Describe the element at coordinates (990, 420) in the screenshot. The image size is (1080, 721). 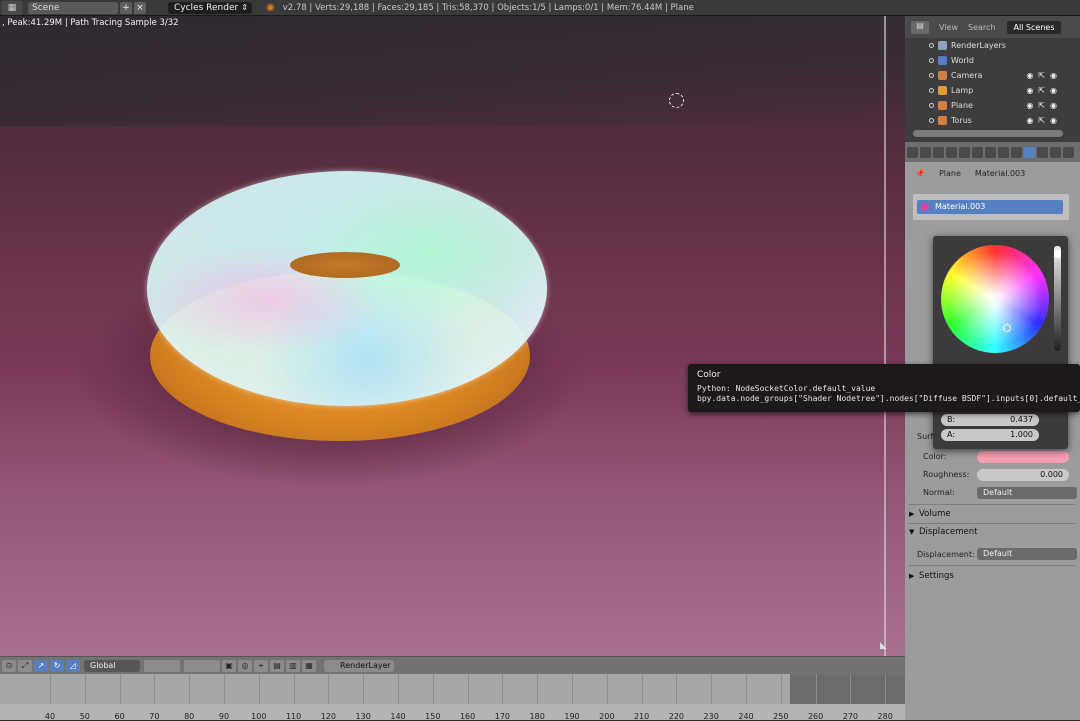
I see `blue-channel-field: B: 0.437` at that location.